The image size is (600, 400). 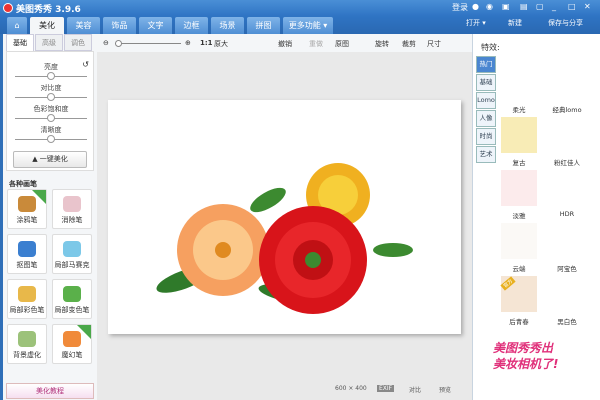 I want to click on exif-button: EXIF, so click(x=386, y=388).